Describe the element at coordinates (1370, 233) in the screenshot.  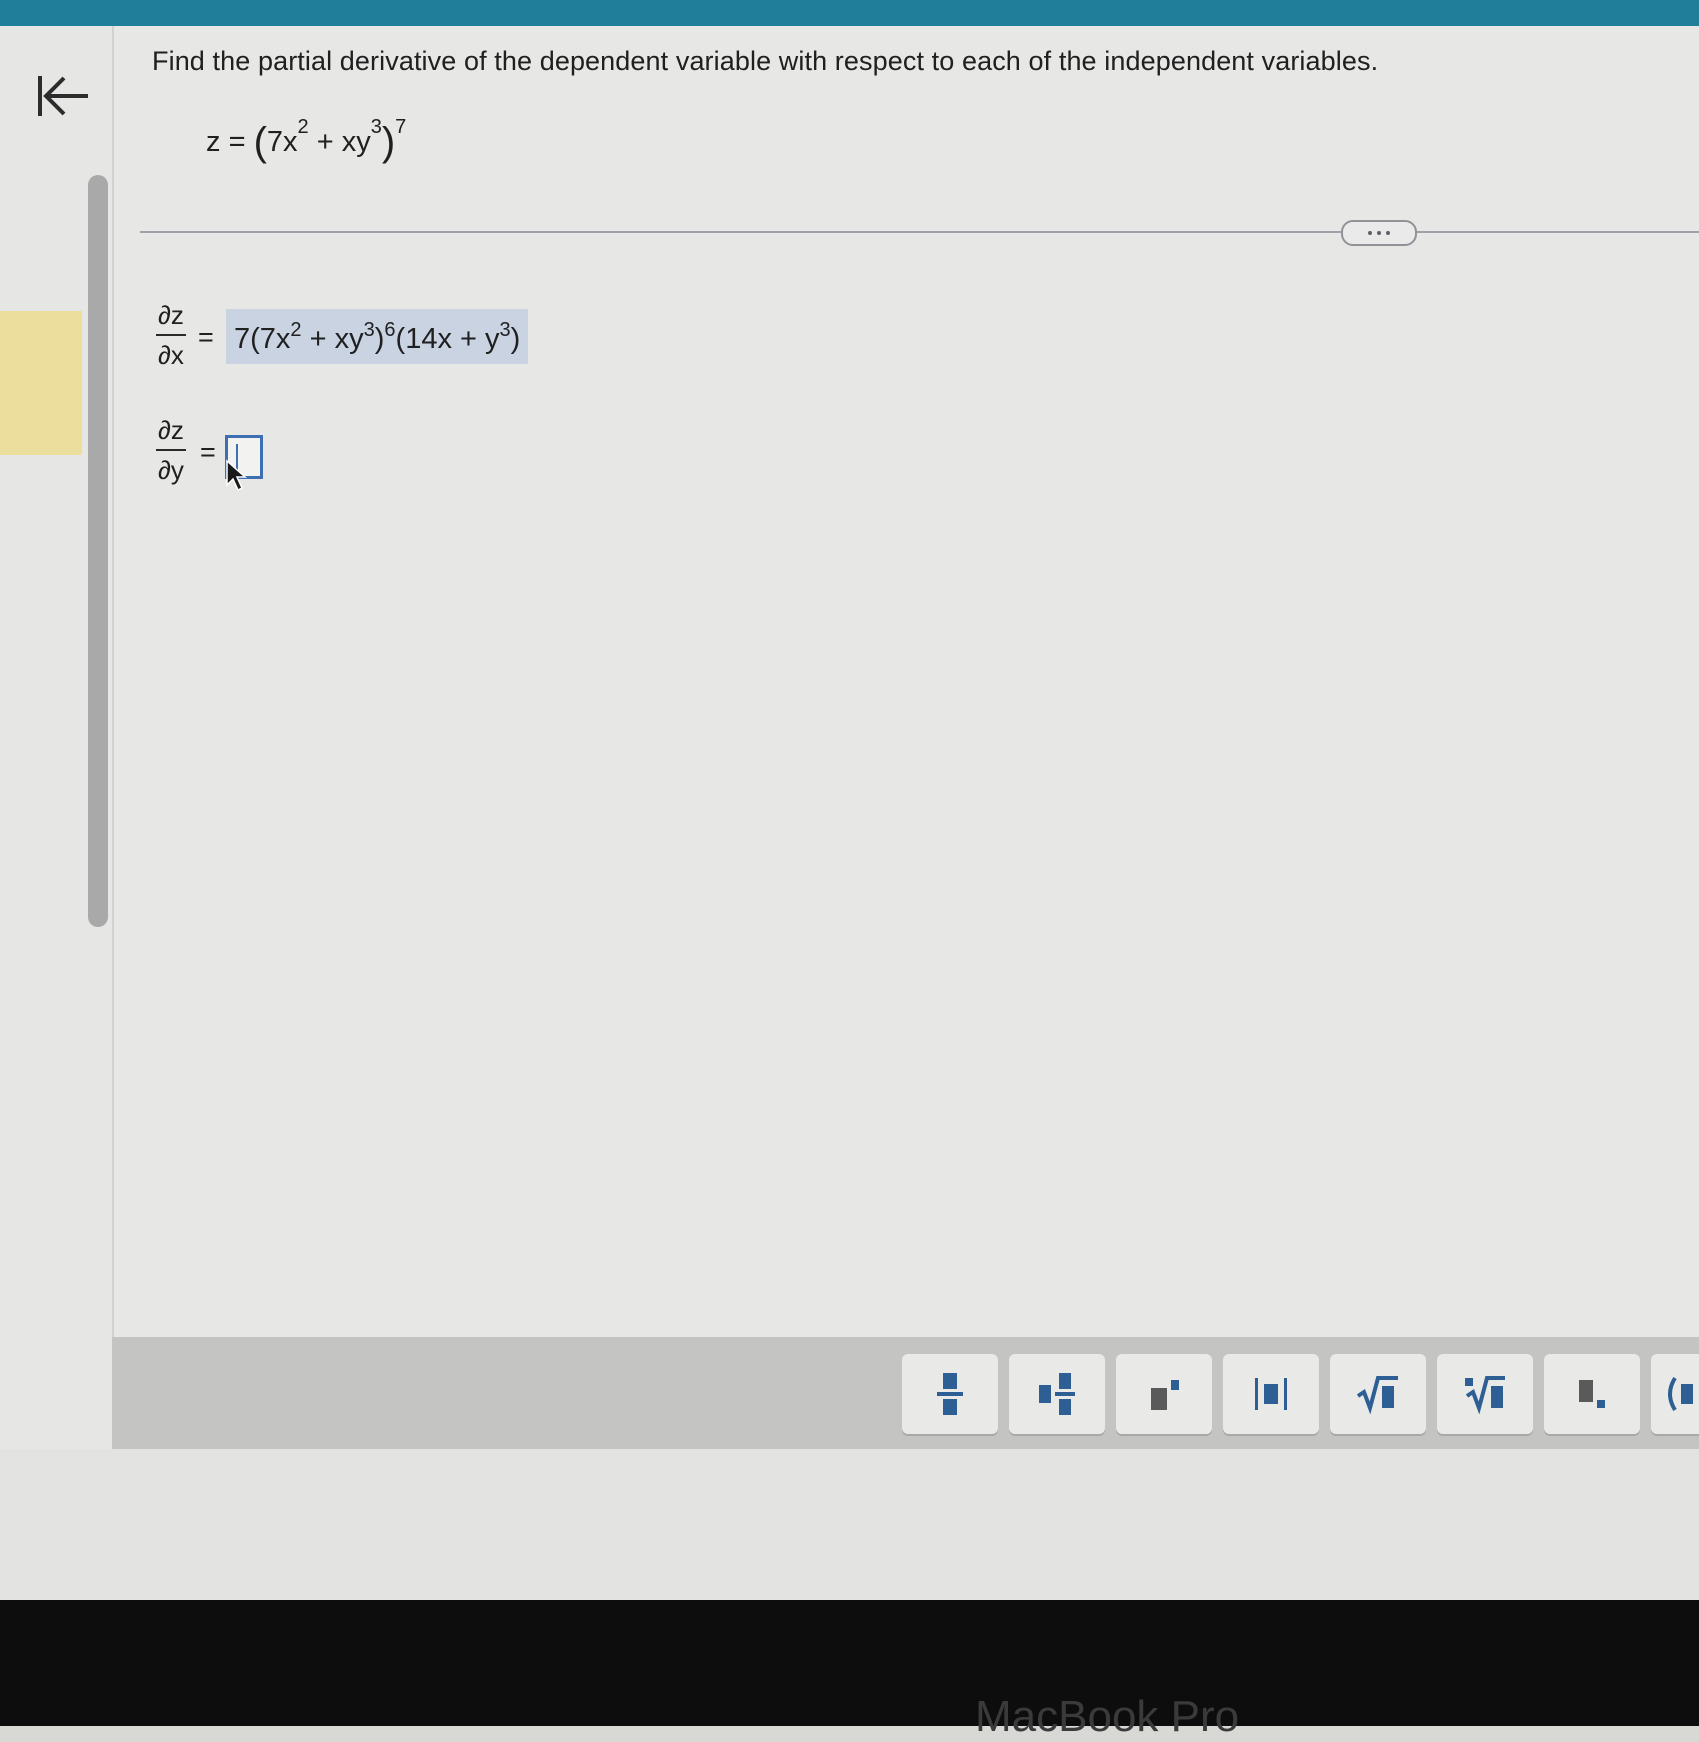
I see `ellipsis-icon` at that location.